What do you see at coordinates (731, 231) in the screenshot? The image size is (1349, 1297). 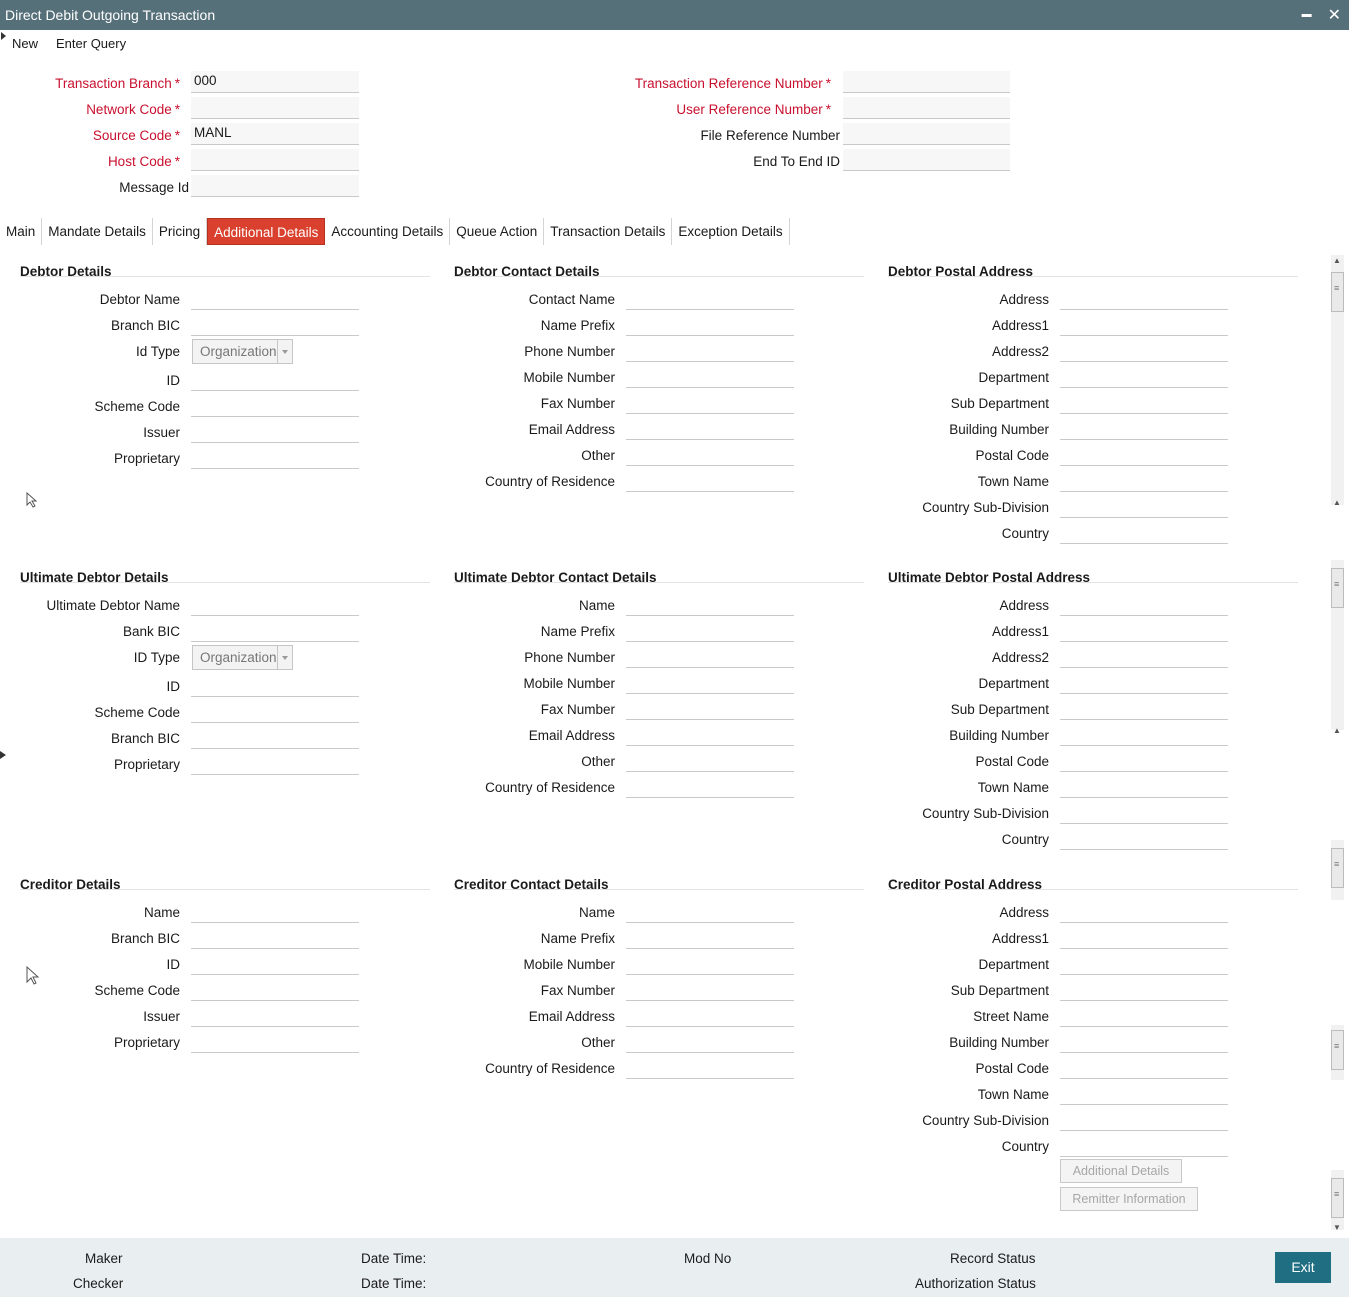 I see `tab-exception-details: Exception Details` at bounding box center [731, 231].